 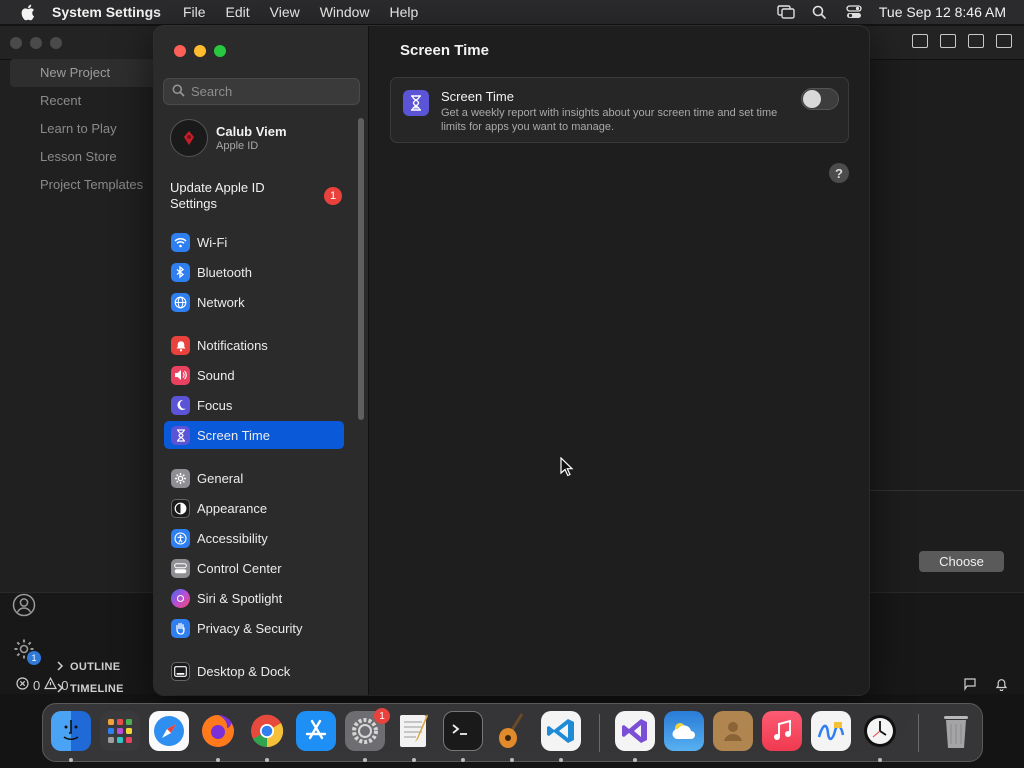 I want to click on sidebar-item-notifications: Notifications, so click(x=254, y=345).